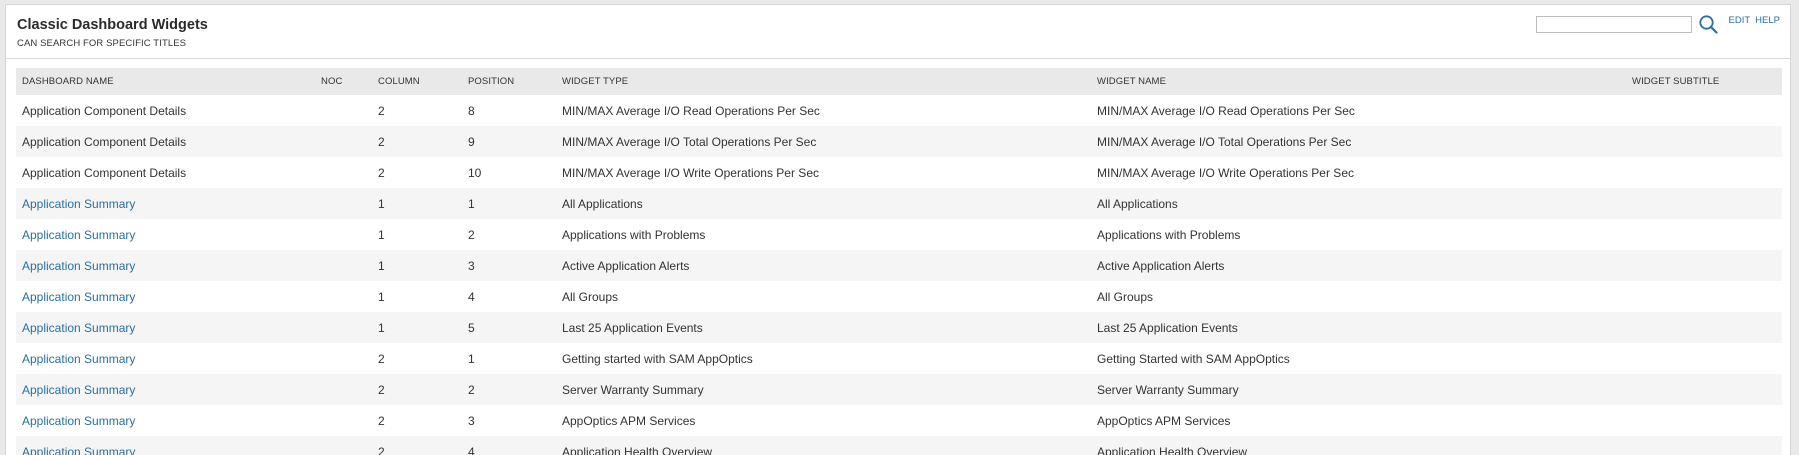  I want to click on column-header-position: POSITION, so click(509, 81).